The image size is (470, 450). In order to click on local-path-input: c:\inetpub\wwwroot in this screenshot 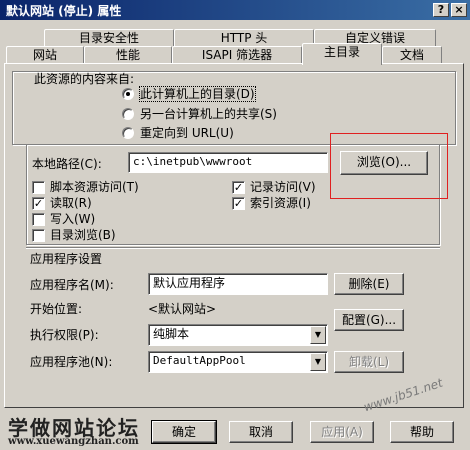, I will do `click(228, 162)`.